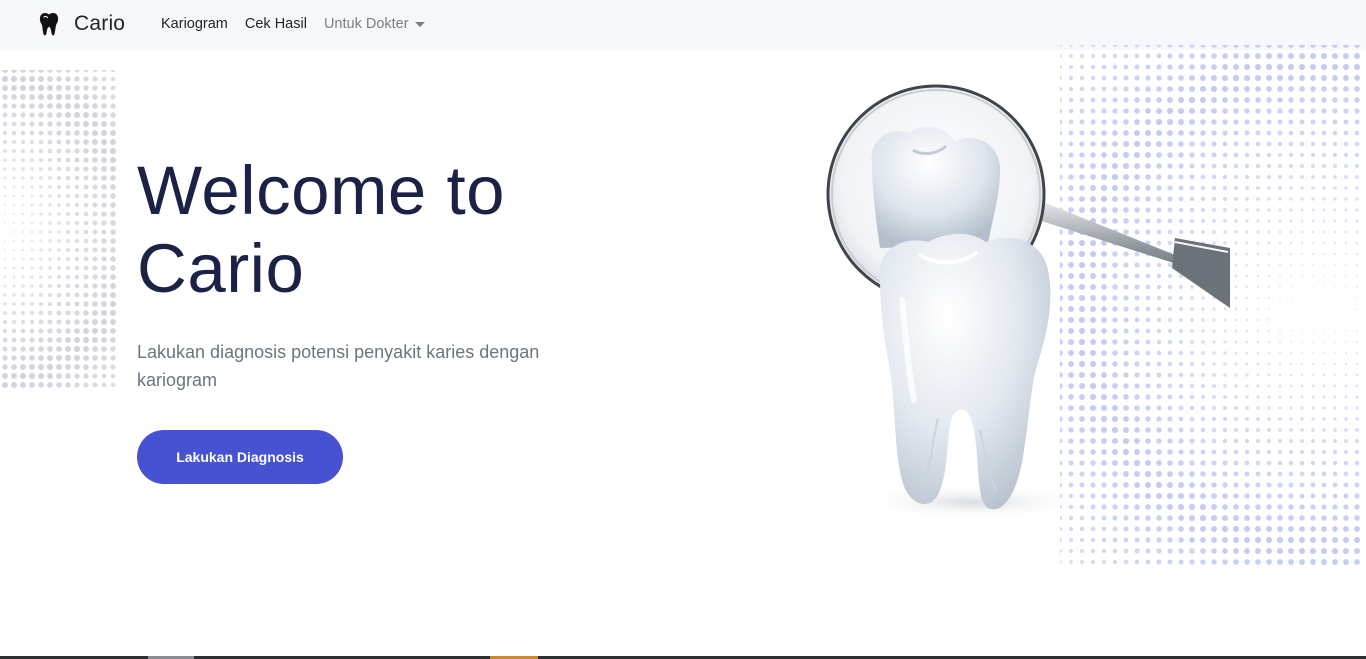 The image size is (1366, 659). Describe the element at coordinates (419, 24) in the screenshot. I see `caret-down-icon` at that location.